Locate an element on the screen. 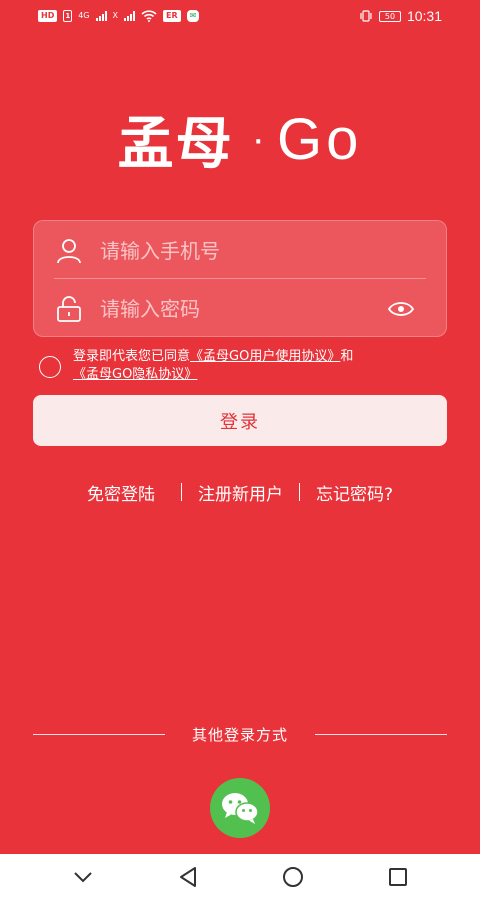 Image resolution: width=480 pixels, height=900 pixels. other-login-divider: 其他登录方式 is located at coordinates (240, 734).